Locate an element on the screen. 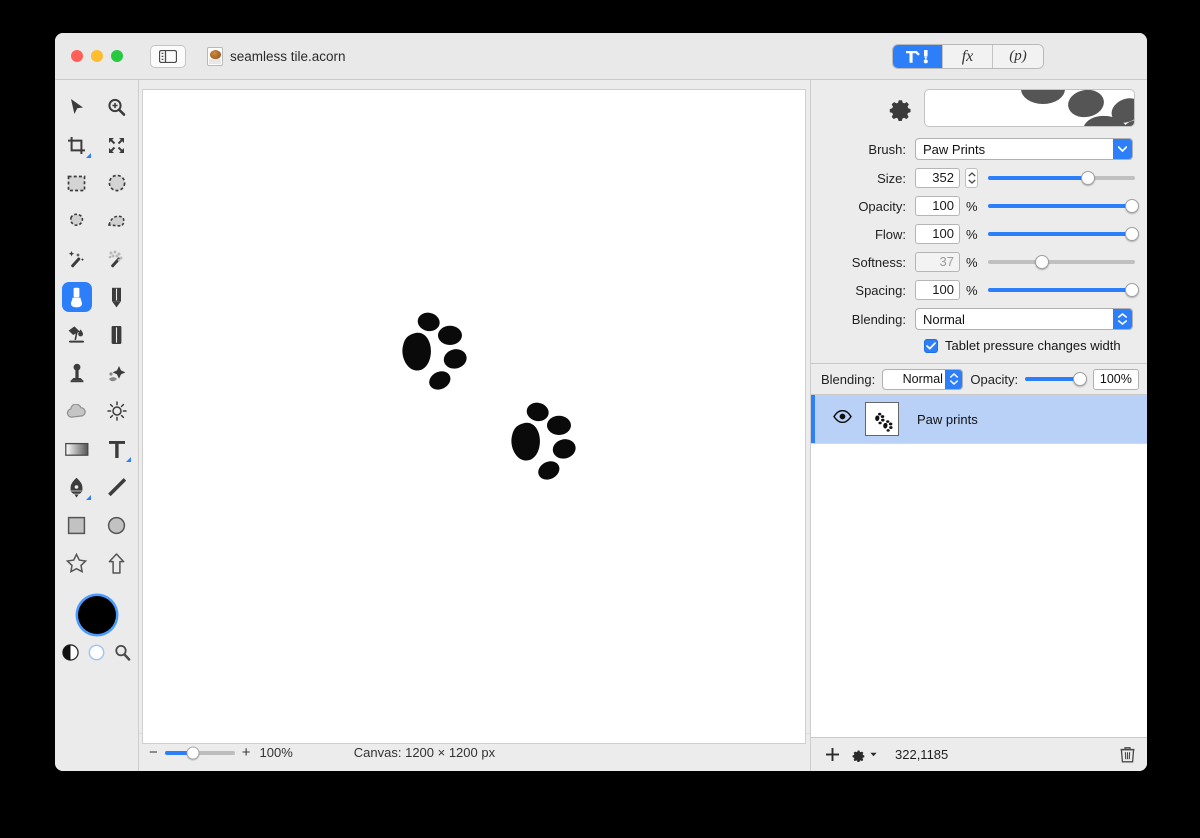 The height and width of the screenshot is (838, 1200). blur-tool is located at coordinates (77, 411).